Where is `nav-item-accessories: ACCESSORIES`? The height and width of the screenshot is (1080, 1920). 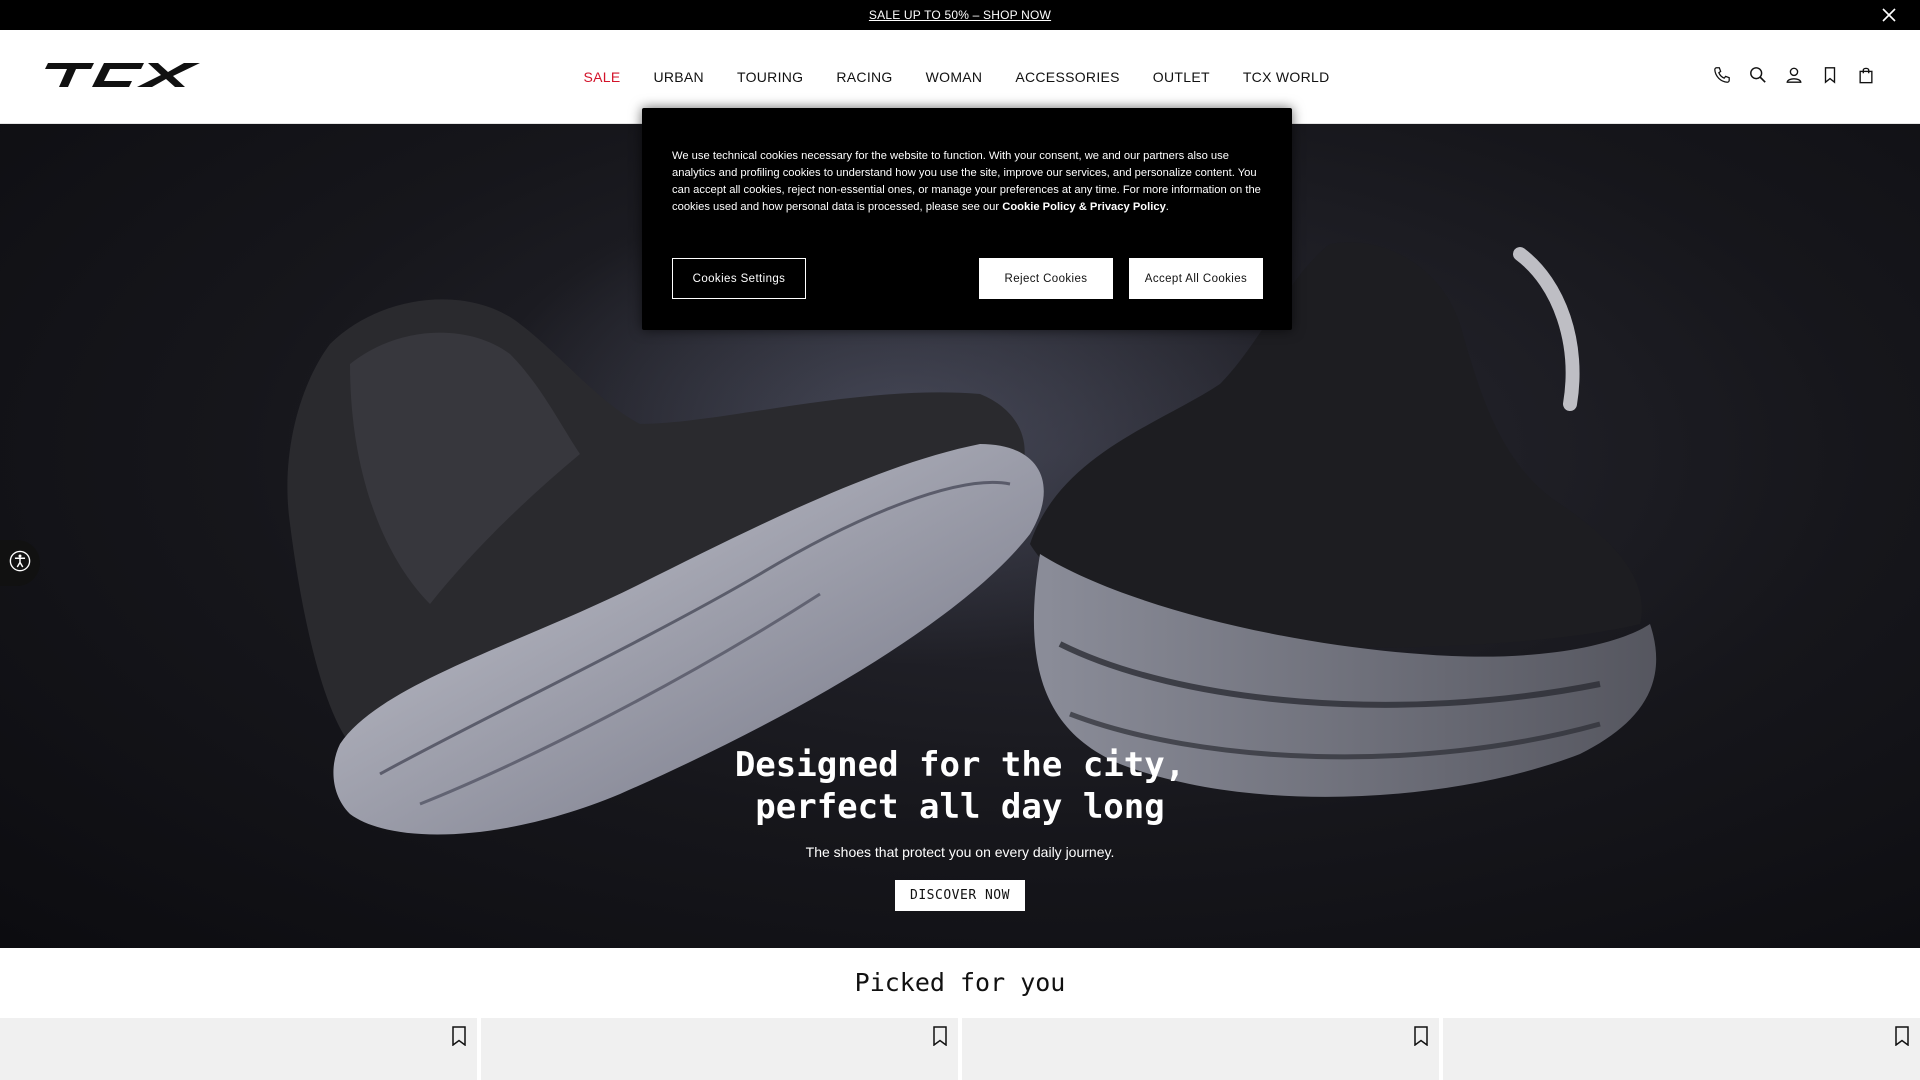
nav-item-accessories: ACCESSORIES is located at coordinates (1067, 77).